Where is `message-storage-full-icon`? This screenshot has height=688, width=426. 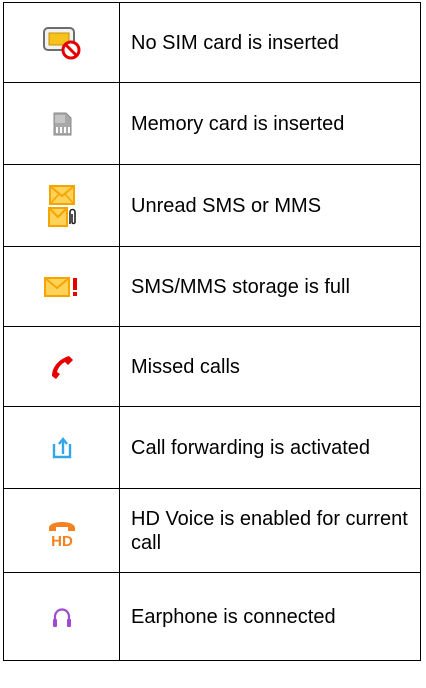 message-storage-full-icon is located at coordinates (60, 286).